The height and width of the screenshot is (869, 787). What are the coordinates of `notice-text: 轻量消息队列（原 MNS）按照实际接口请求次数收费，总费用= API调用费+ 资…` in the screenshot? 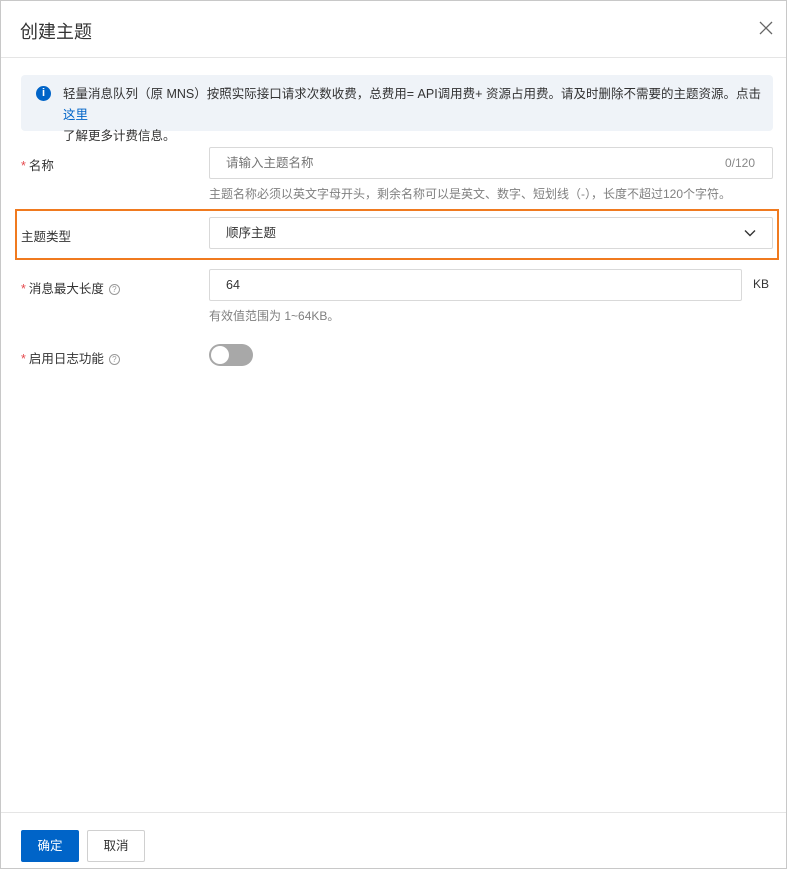 It's located at (412, 94).